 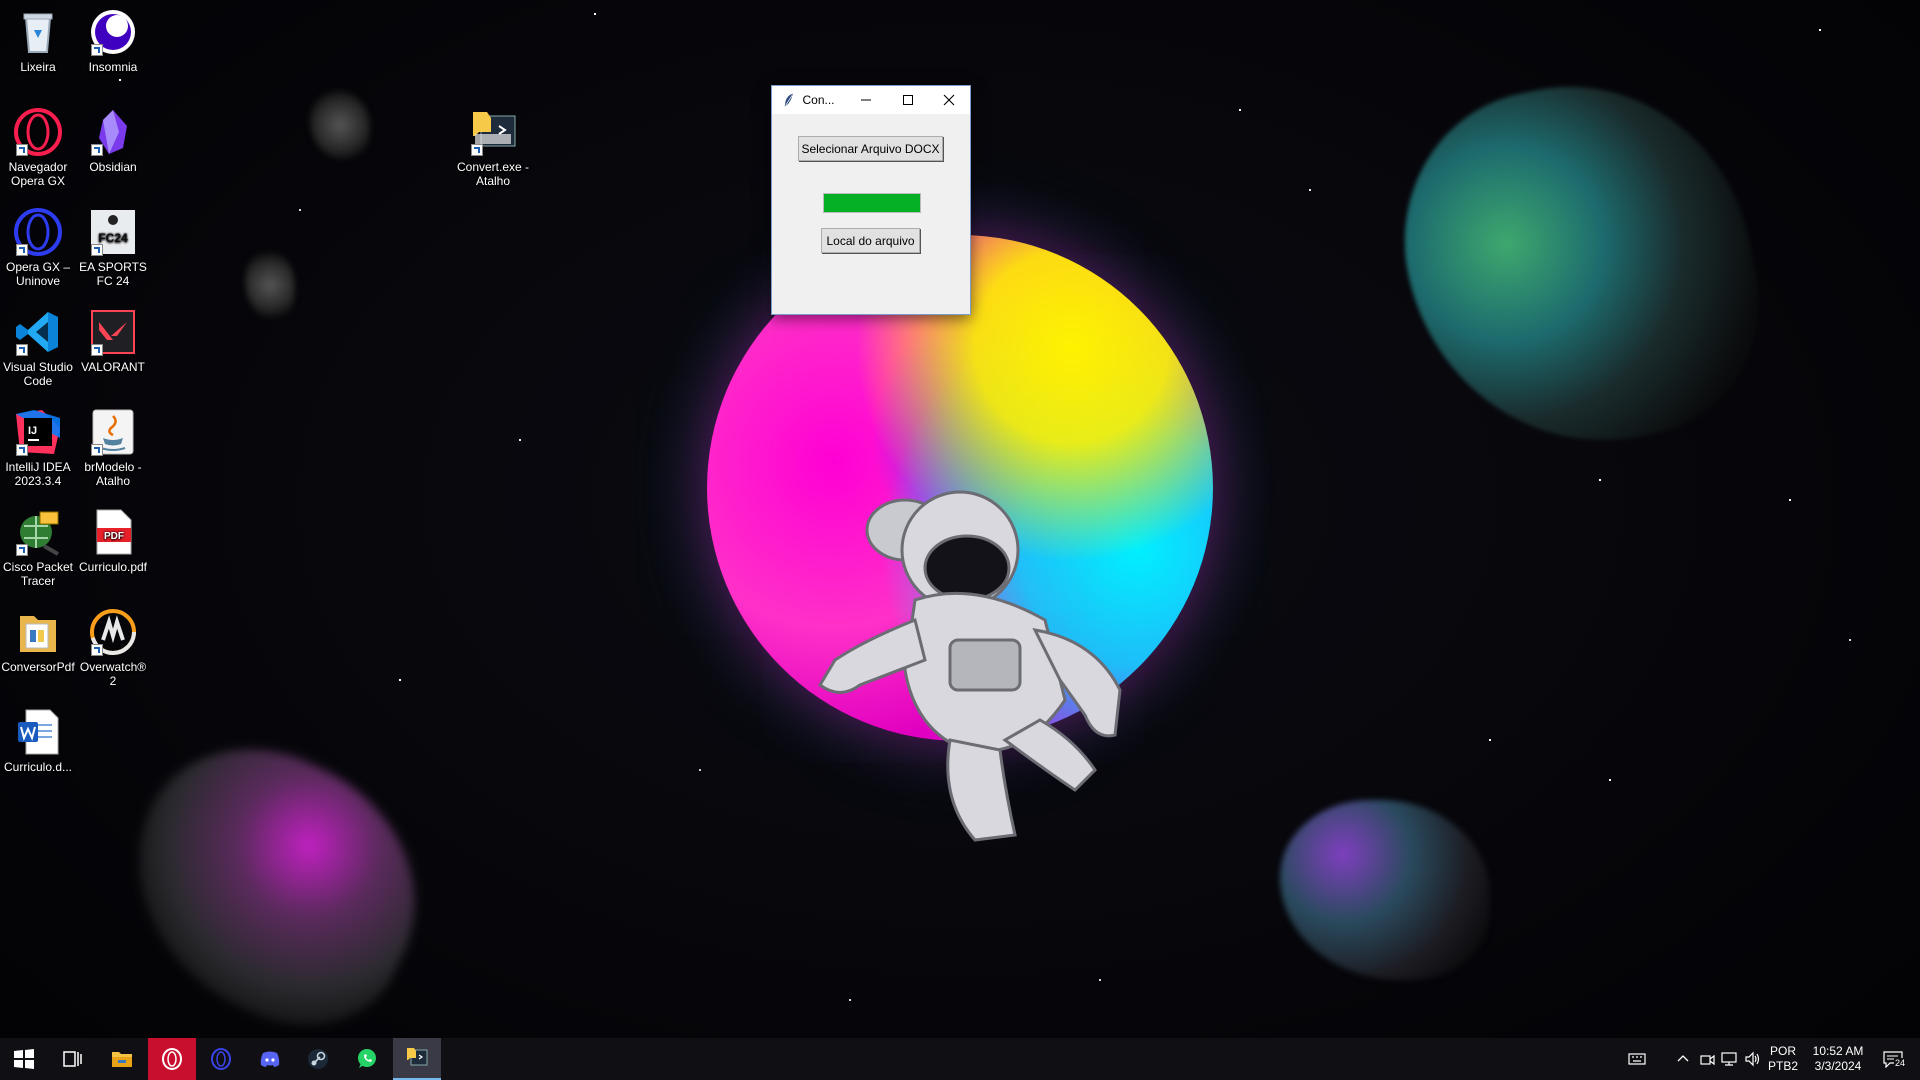 I want to click on clock-time: 10:52 AM, so click(x=1838, y=1051).